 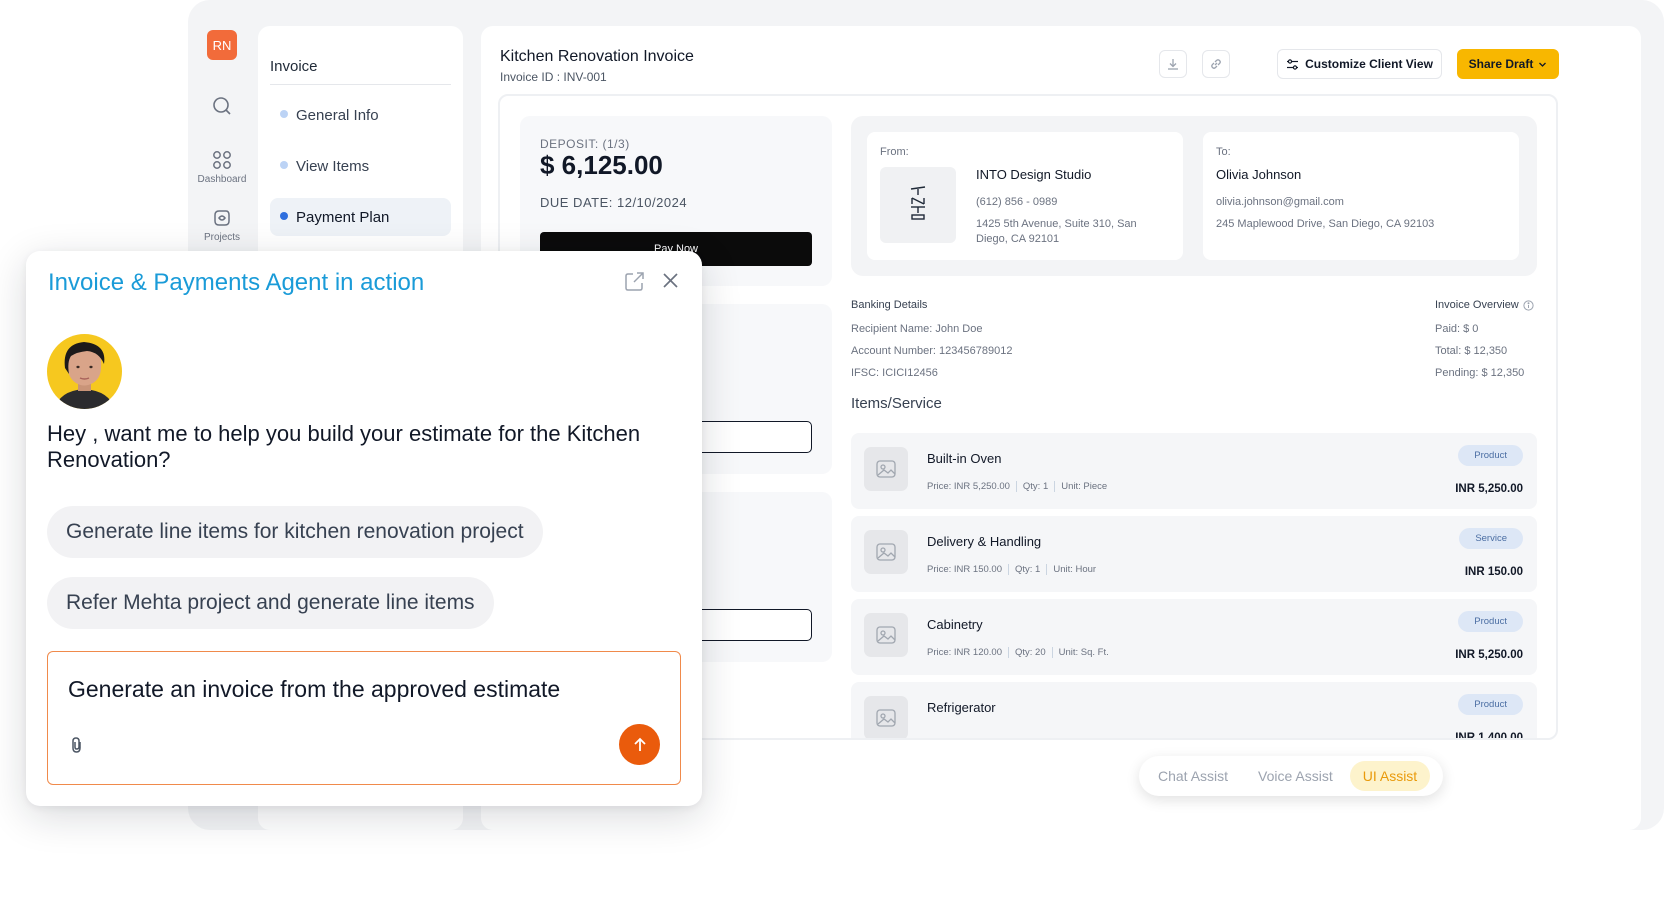 I want to click on agent-portrait-icon, so click(x=84, y=375).